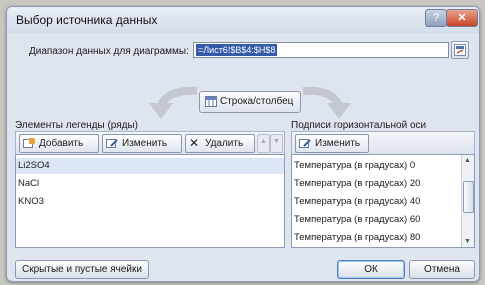  What do you see at coordinates (224, 143) in the screenshot?
I see `delete-series-label: Удалить` at bounding box center [224, 143].